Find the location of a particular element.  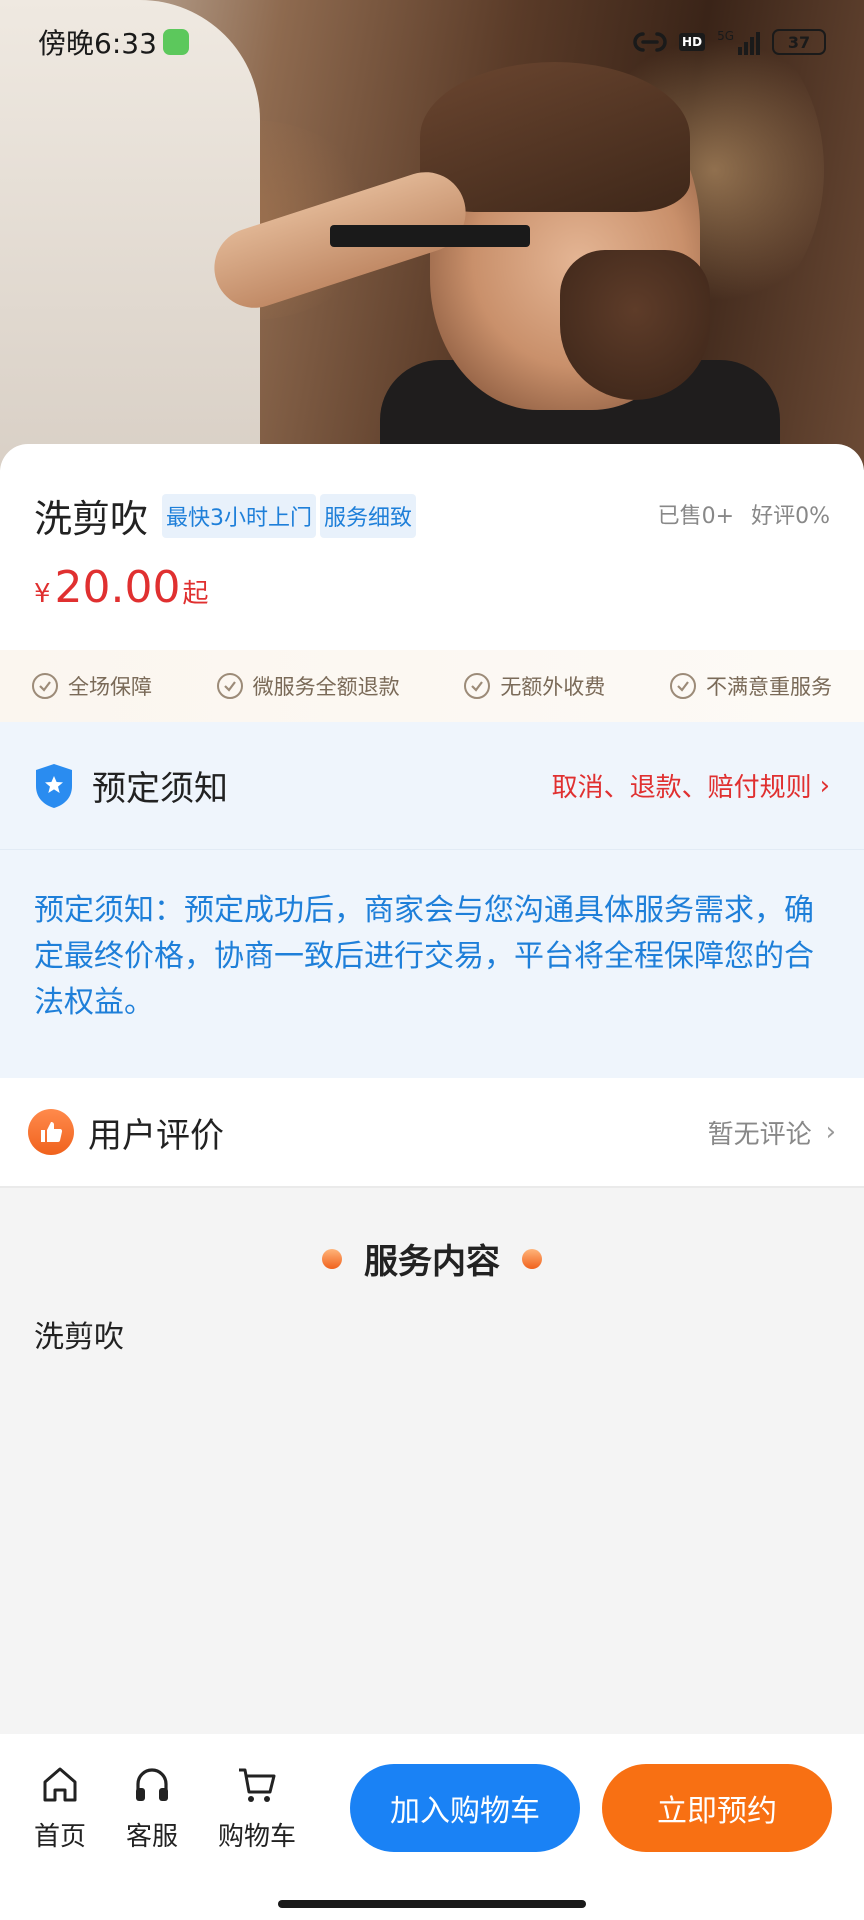

price-value: 20.00 is located at coordinates (117, 587).